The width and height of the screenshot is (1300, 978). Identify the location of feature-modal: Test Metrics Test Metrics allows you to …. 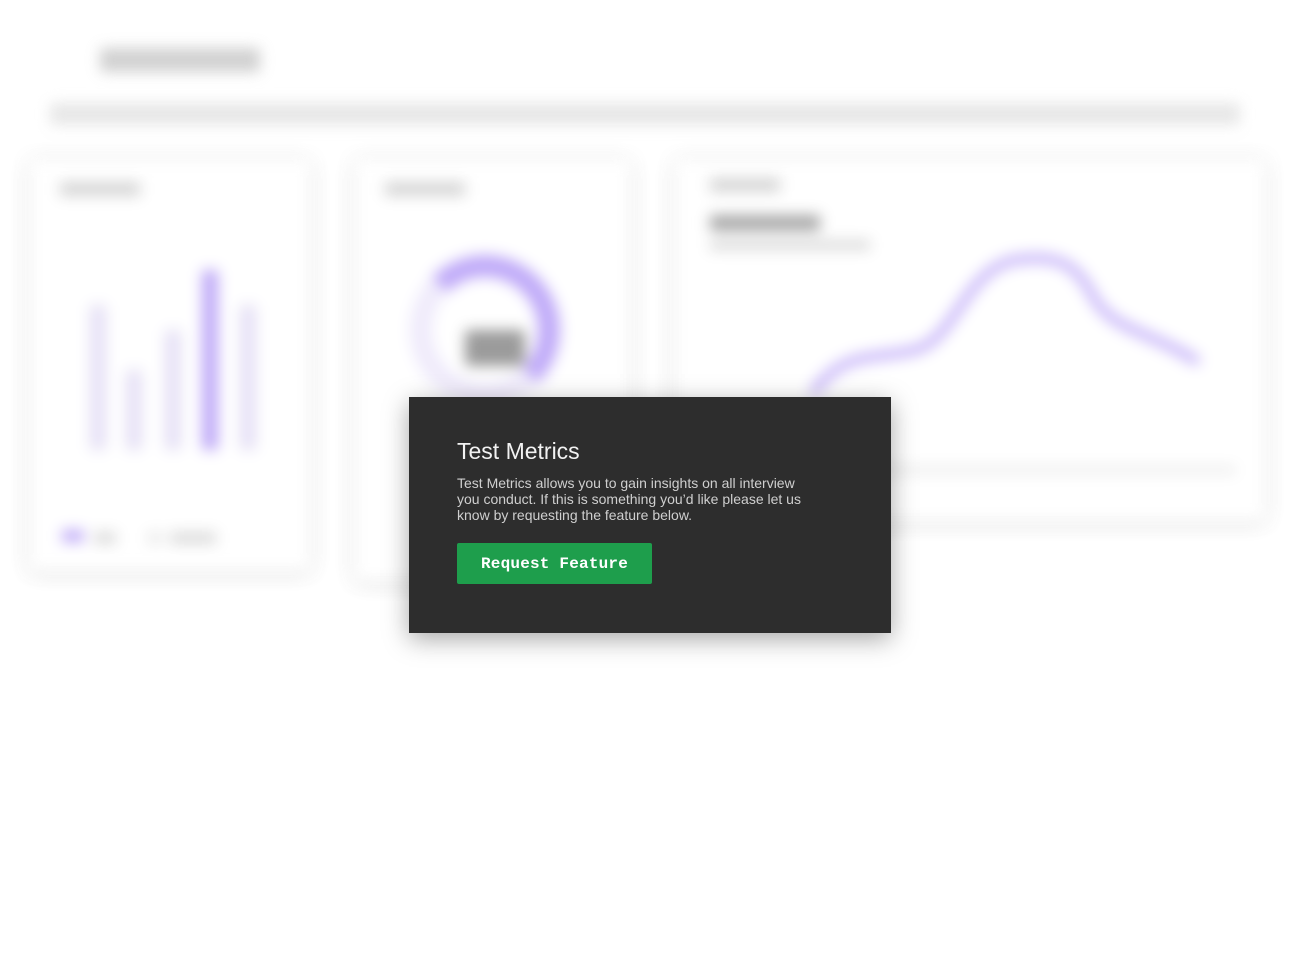
(650, 515).